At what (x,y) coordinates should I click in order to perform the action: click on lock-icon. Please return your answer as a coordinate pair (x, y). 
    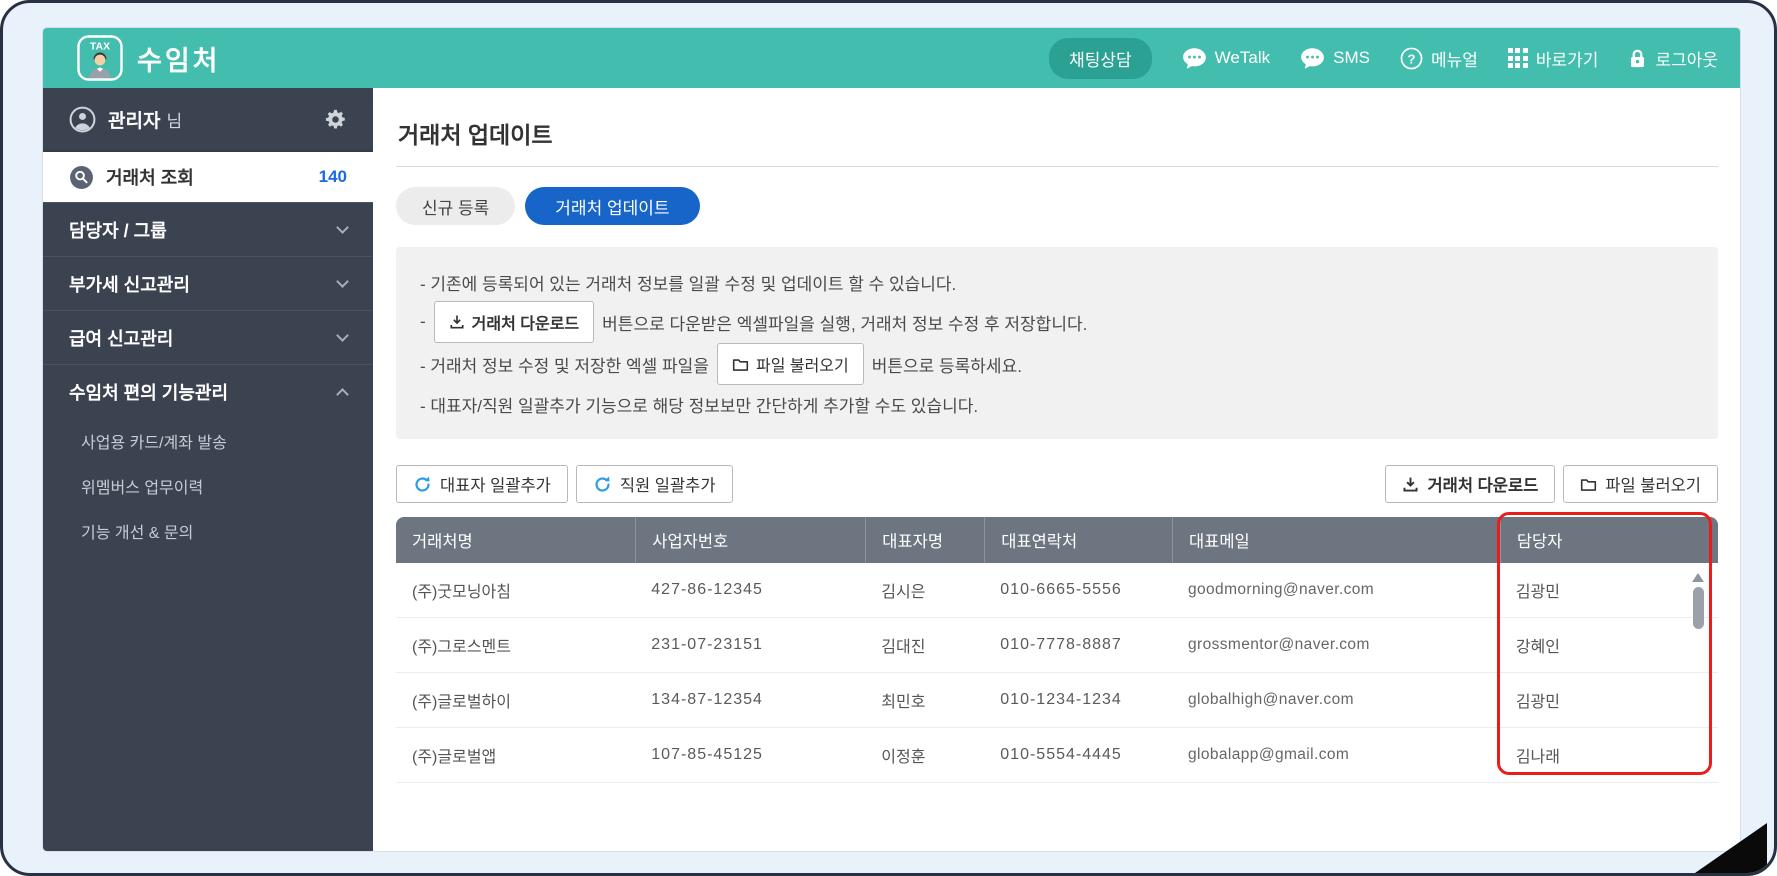
    Looking at the image, I should click on (1637, 58).